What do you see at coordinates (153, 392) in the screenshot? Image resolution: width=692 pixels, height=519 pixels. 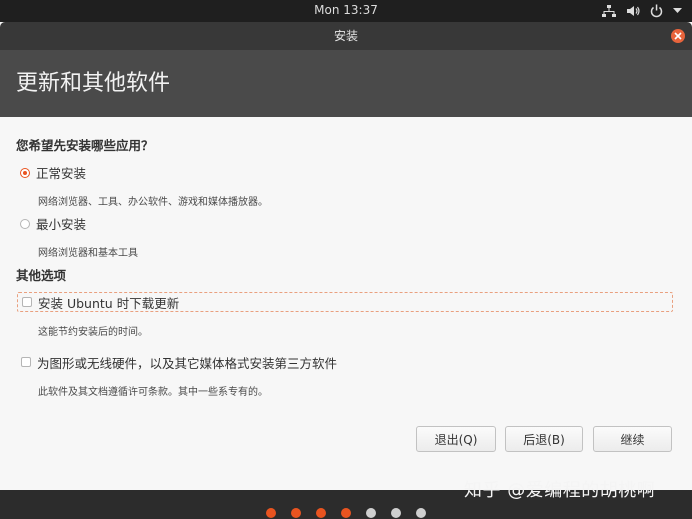 I see `third-party-desc: 此软件及其文档遵循许可条款。其中一些系专有的。` at bounding box center [153, 392].